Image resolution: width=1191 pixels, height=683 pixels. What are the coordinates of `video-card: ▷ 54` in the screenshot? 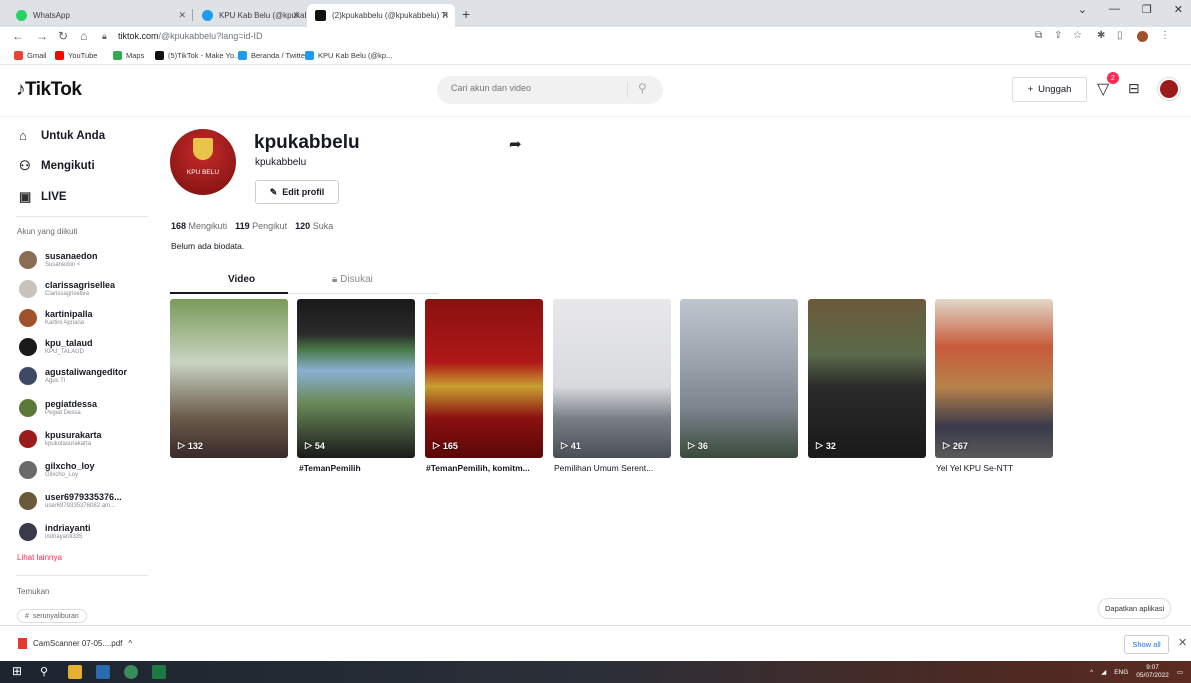 It's located at (356, 378).